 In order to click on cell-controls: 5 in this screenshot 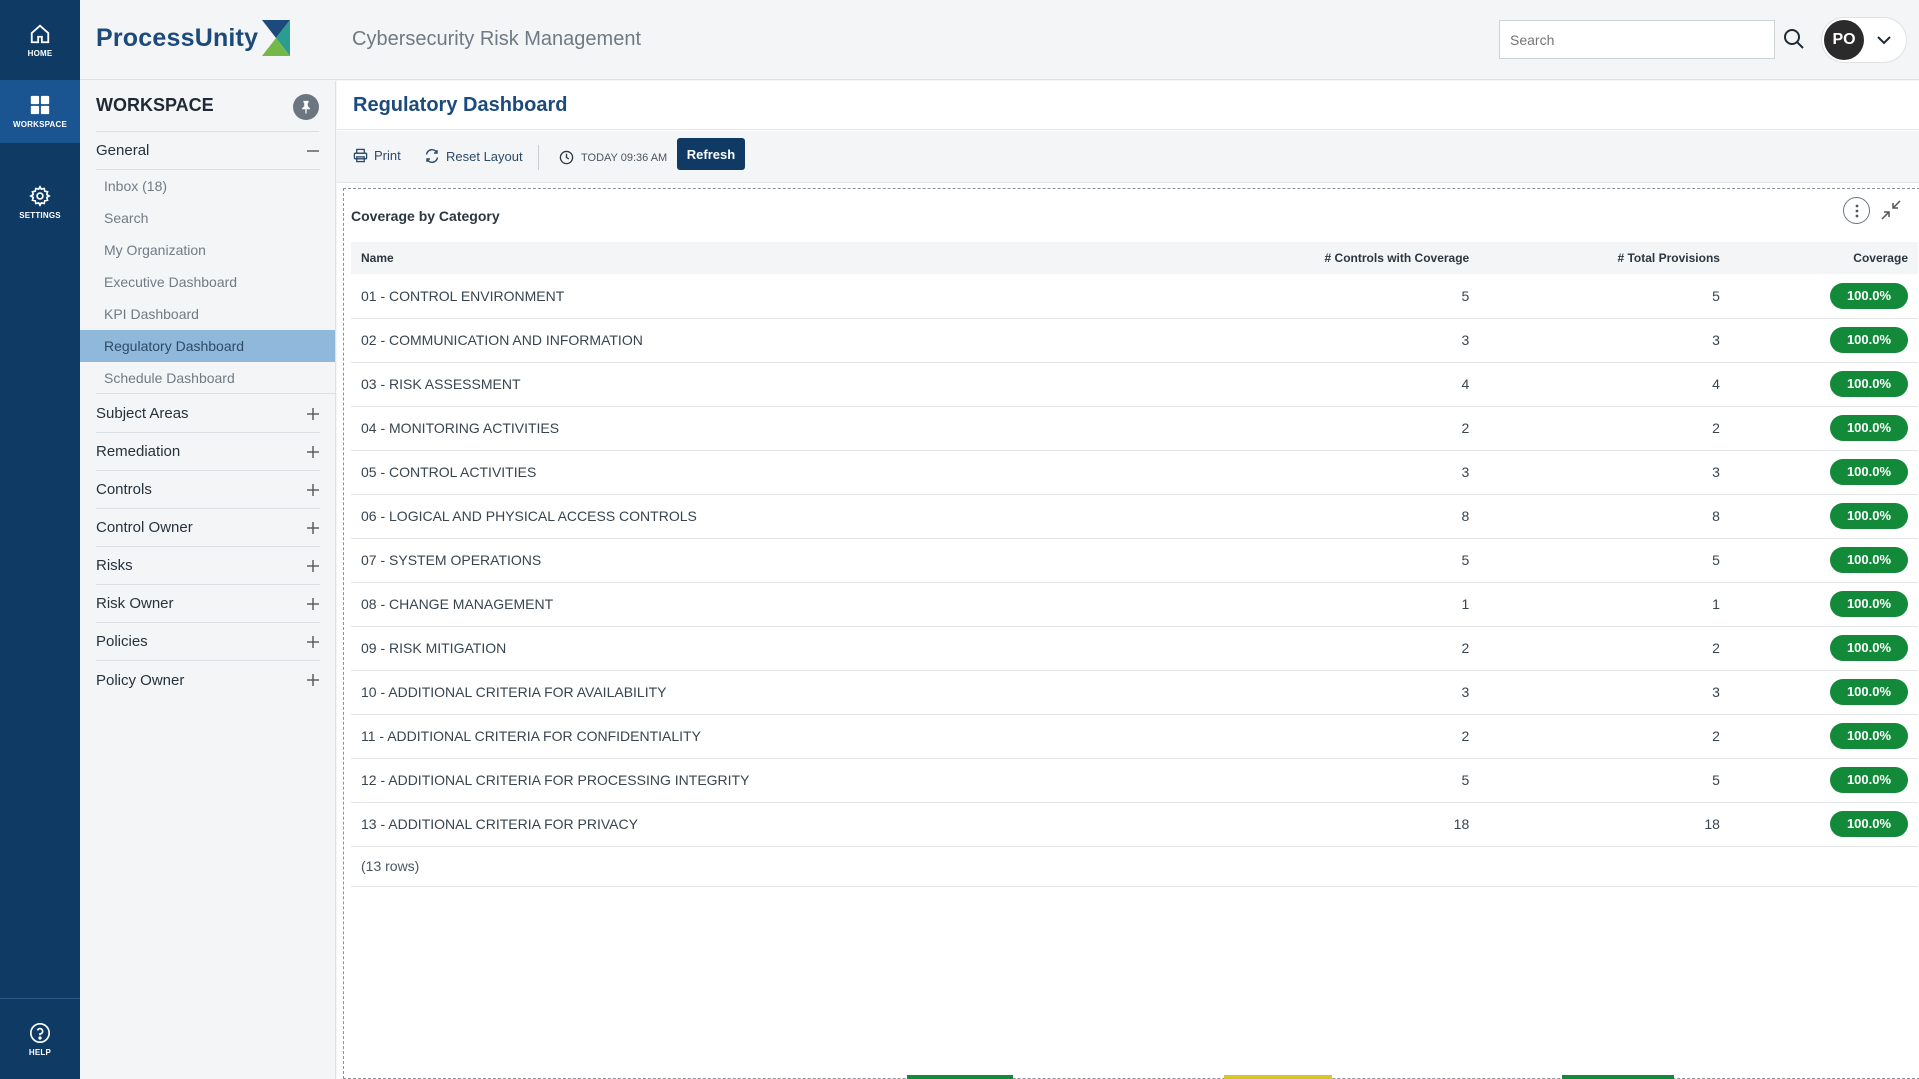, I will do `click(1465, 295)`.